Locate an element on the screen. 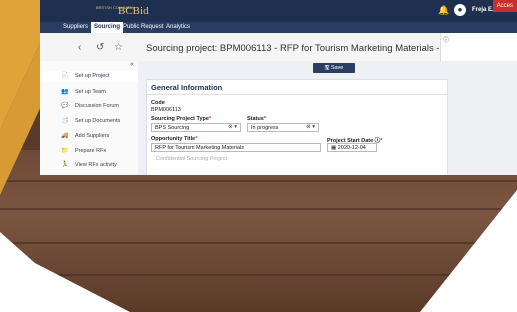 Image resolution: width=517 pixels, height=312 pixels. bcbid-logo: BCBid is located at coordinates (133, 11).